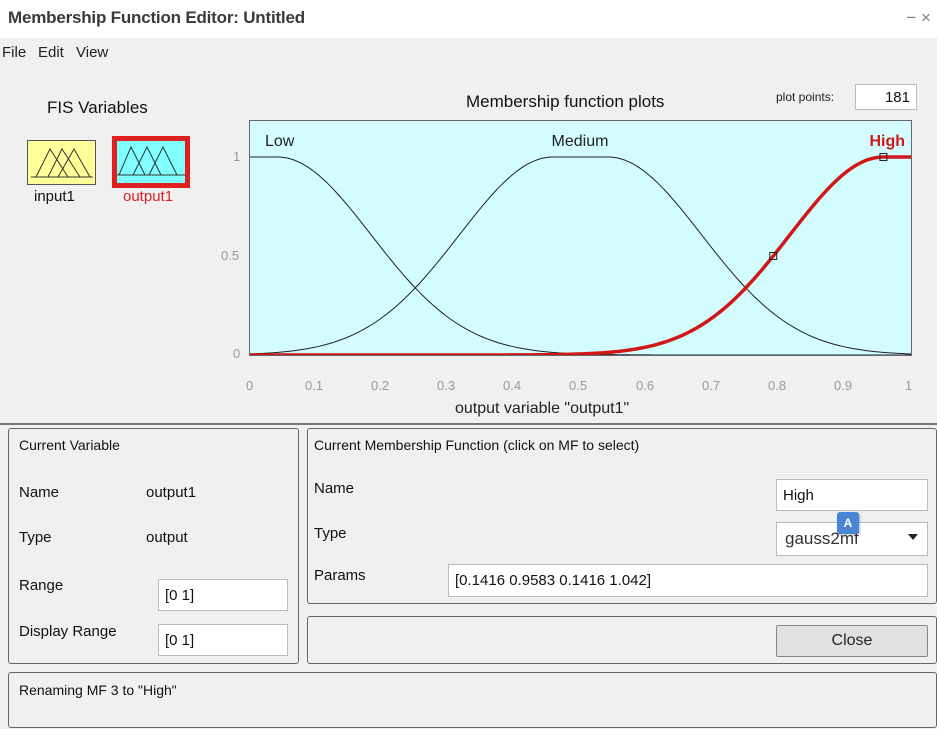  I want to click on mf-params-label: Params, so click(340, 575).